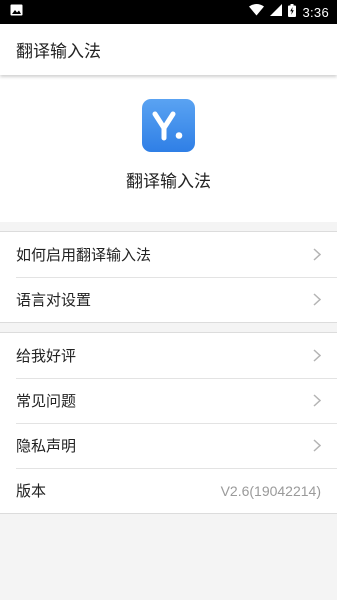  What do you see at coordinates (168, 445) in the screenshot?
I see `privacy-statement-item: 隐私声明` at bounding box center [168, 445].